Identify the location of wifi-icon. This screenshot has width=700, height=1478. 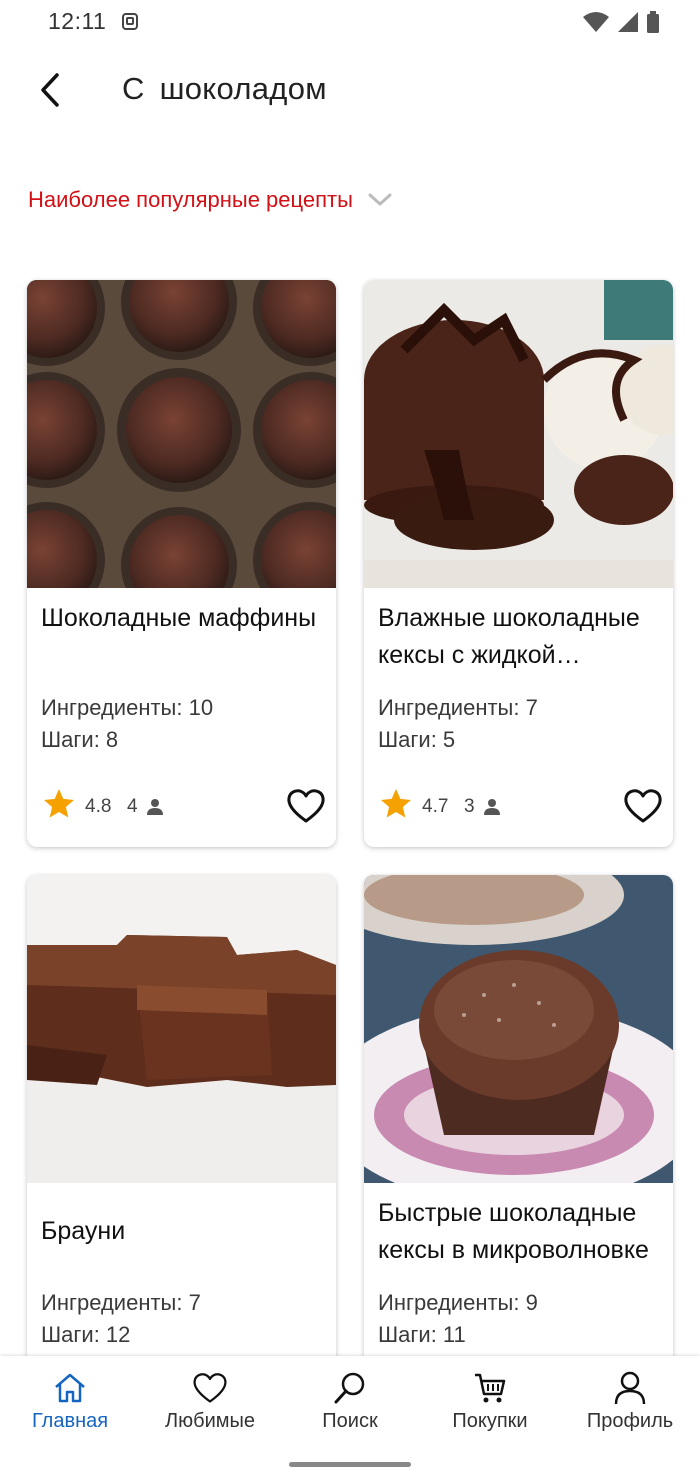
(596, 22).